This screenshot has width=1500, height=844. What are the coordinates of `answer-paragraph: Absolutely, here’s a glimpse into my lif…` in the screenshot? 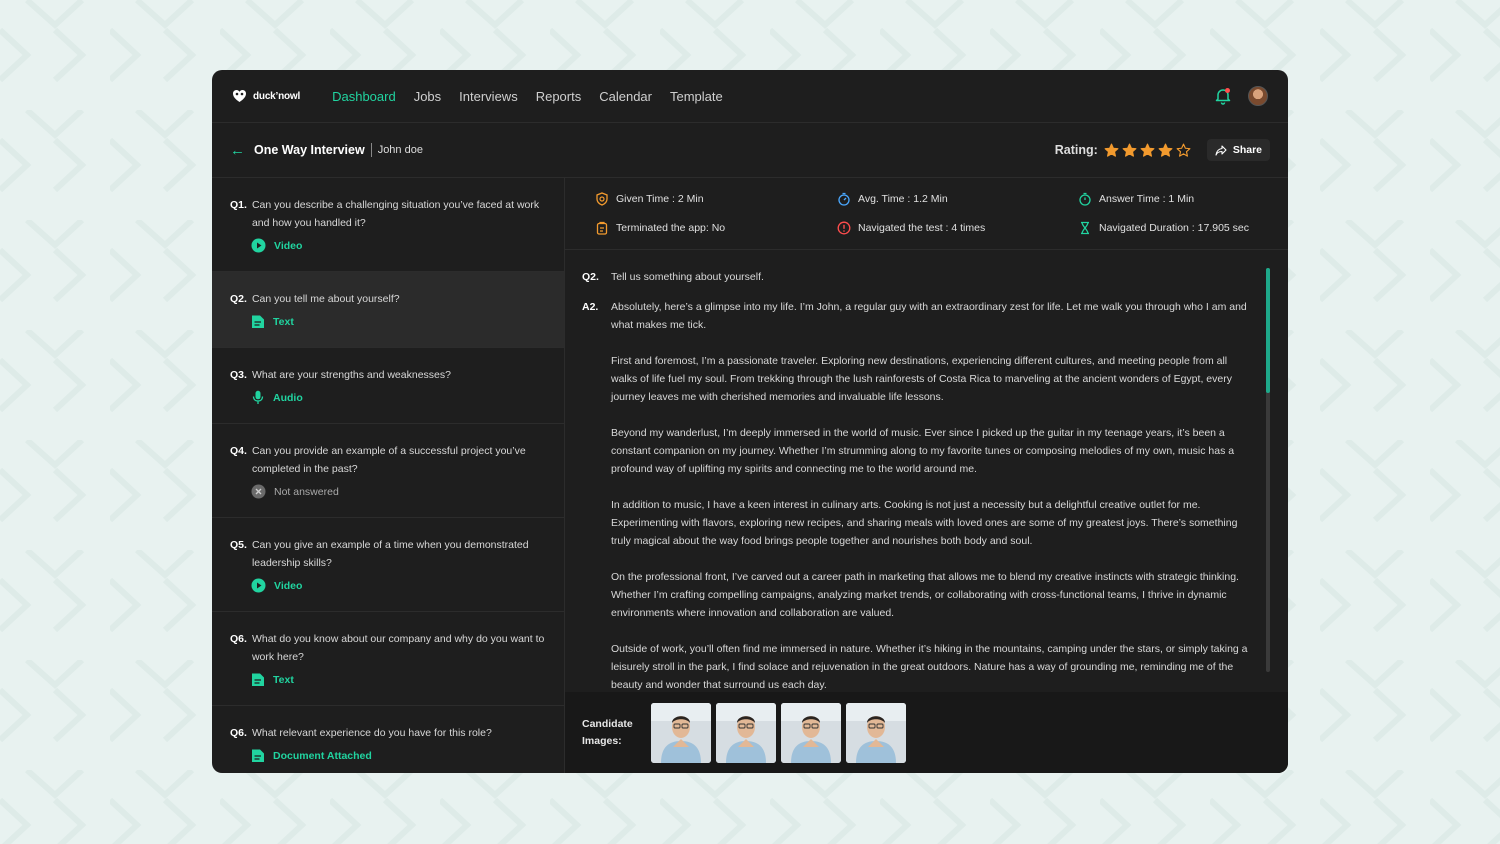 It's located at (929, 316).